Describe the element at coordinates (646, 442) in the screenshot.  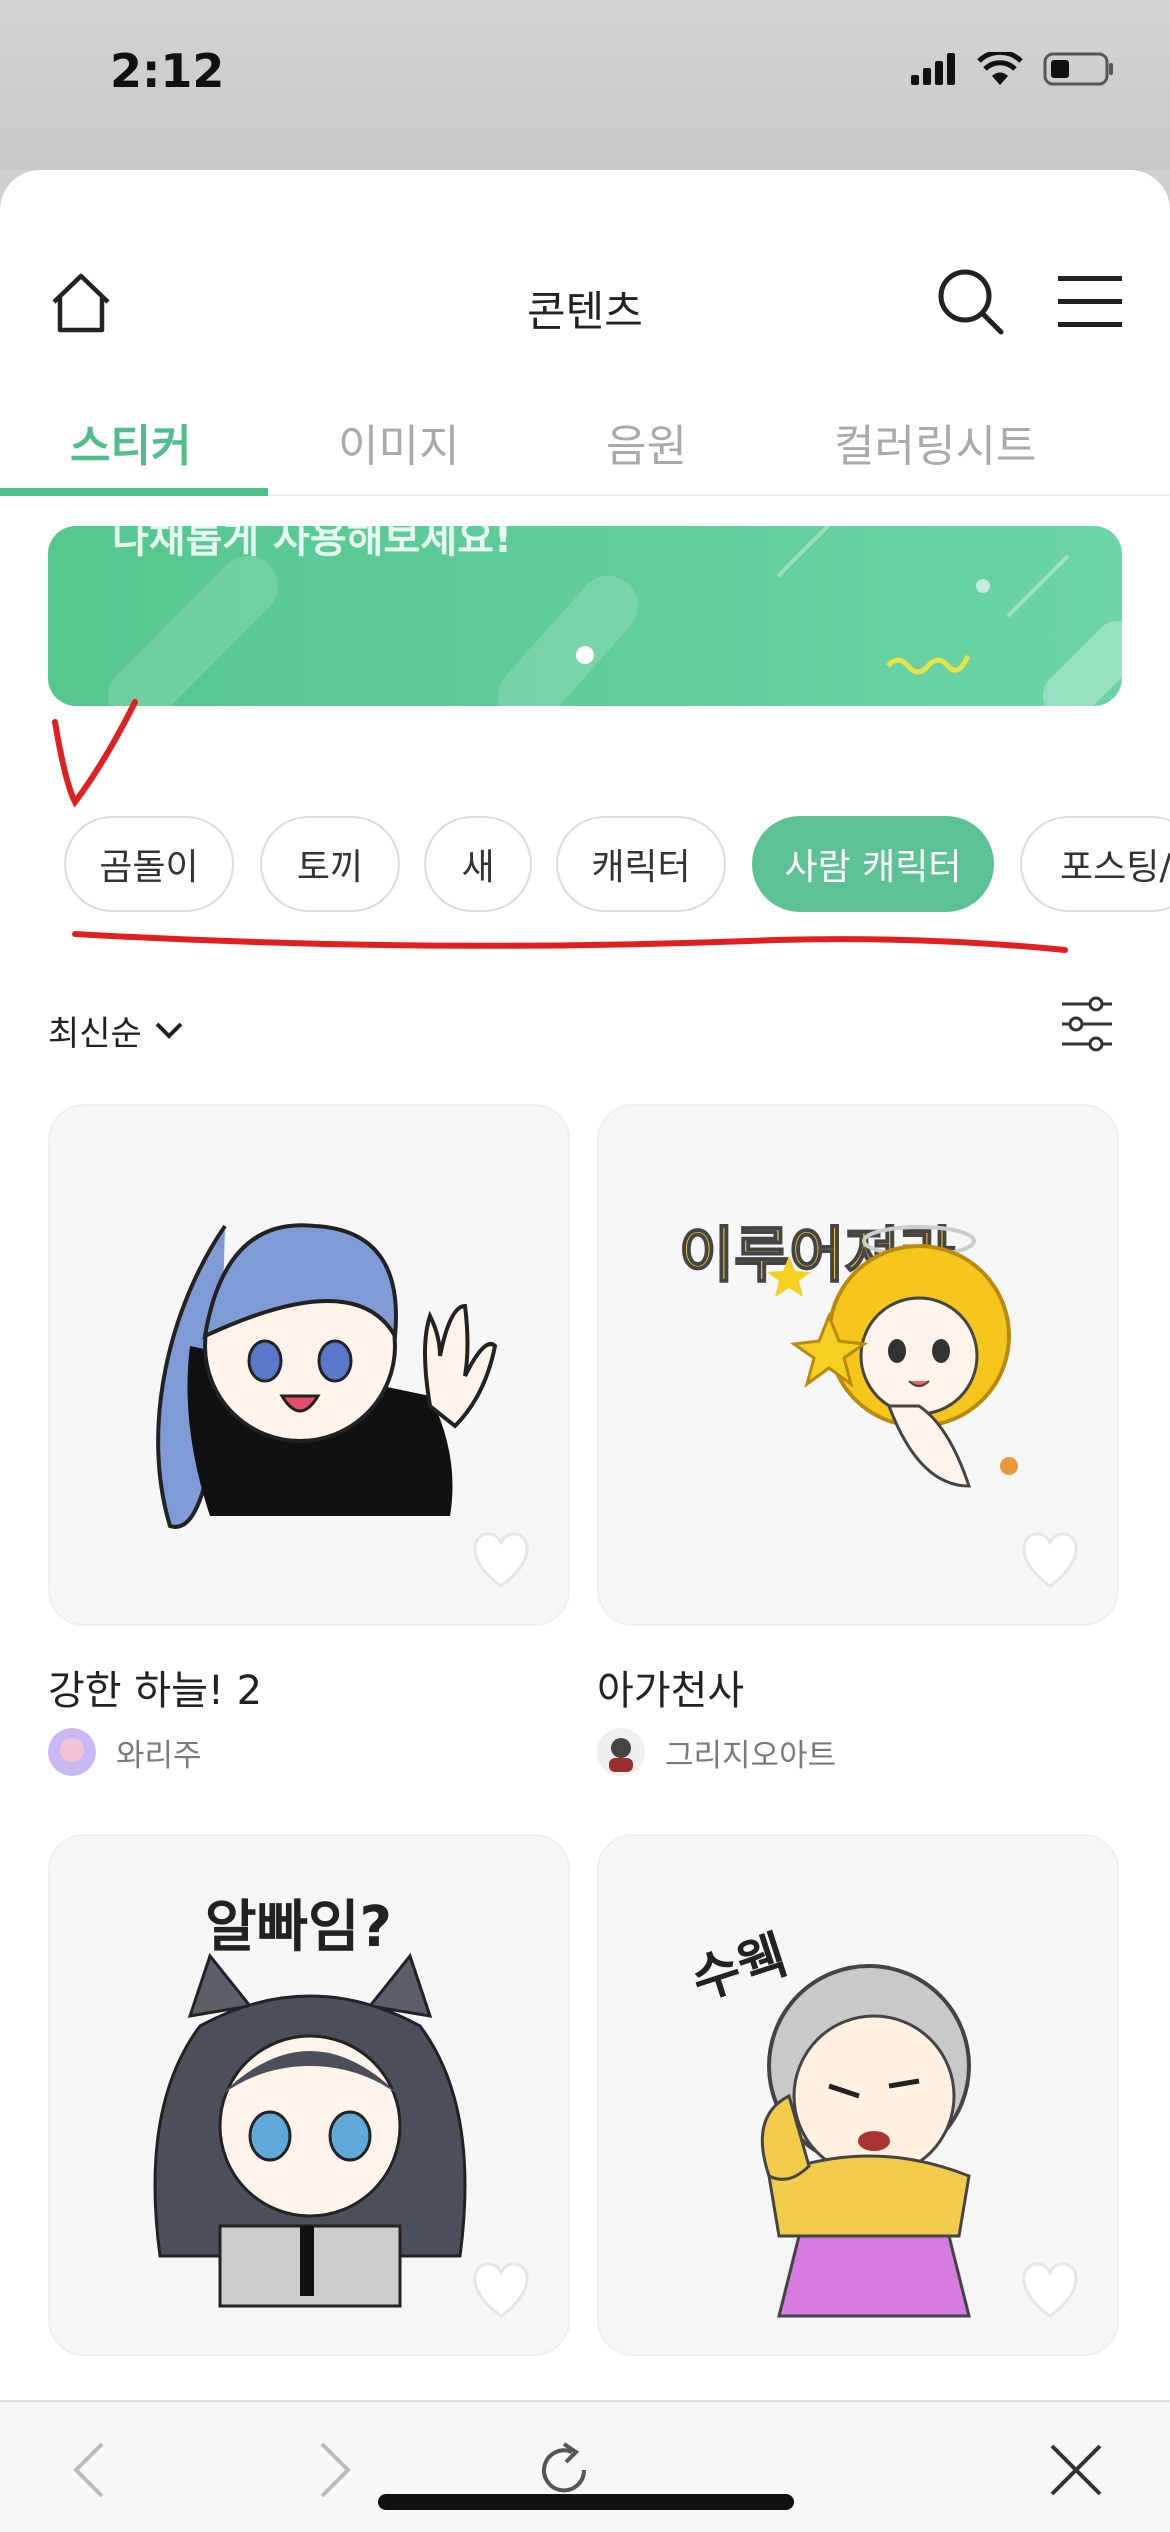
I see `tab-music: 음원` at that location.